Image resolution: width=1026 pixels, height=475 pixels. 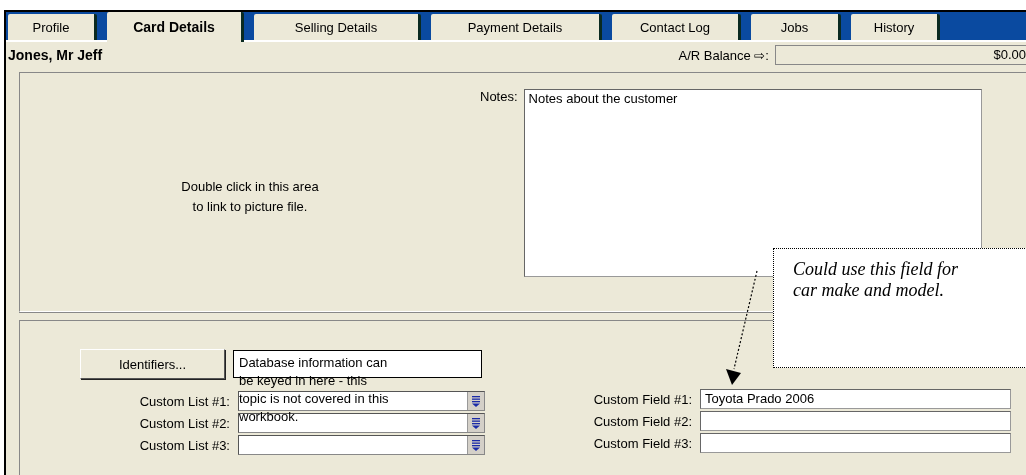 I want to click on field-label: Custom List #1:, so click(x=184, y=401).